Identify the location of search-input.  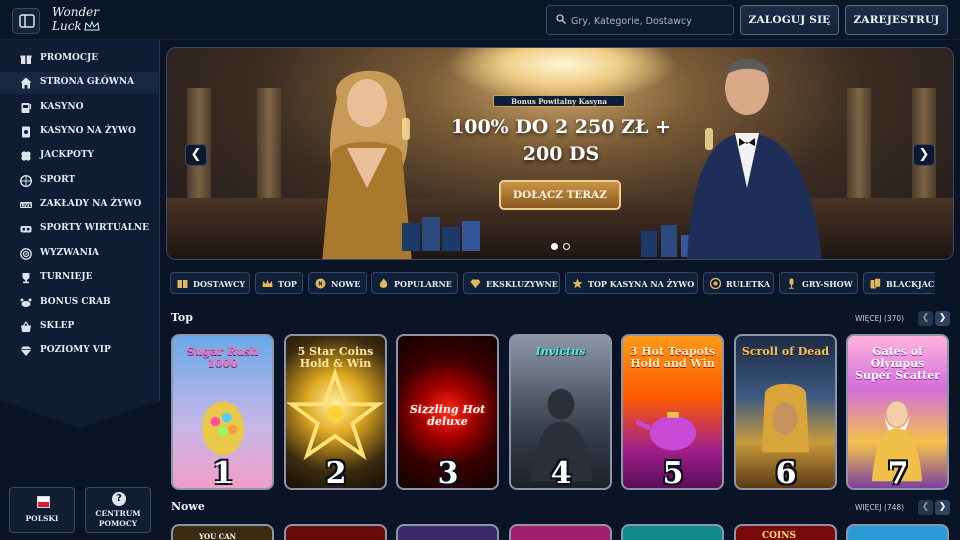
(651, 21).